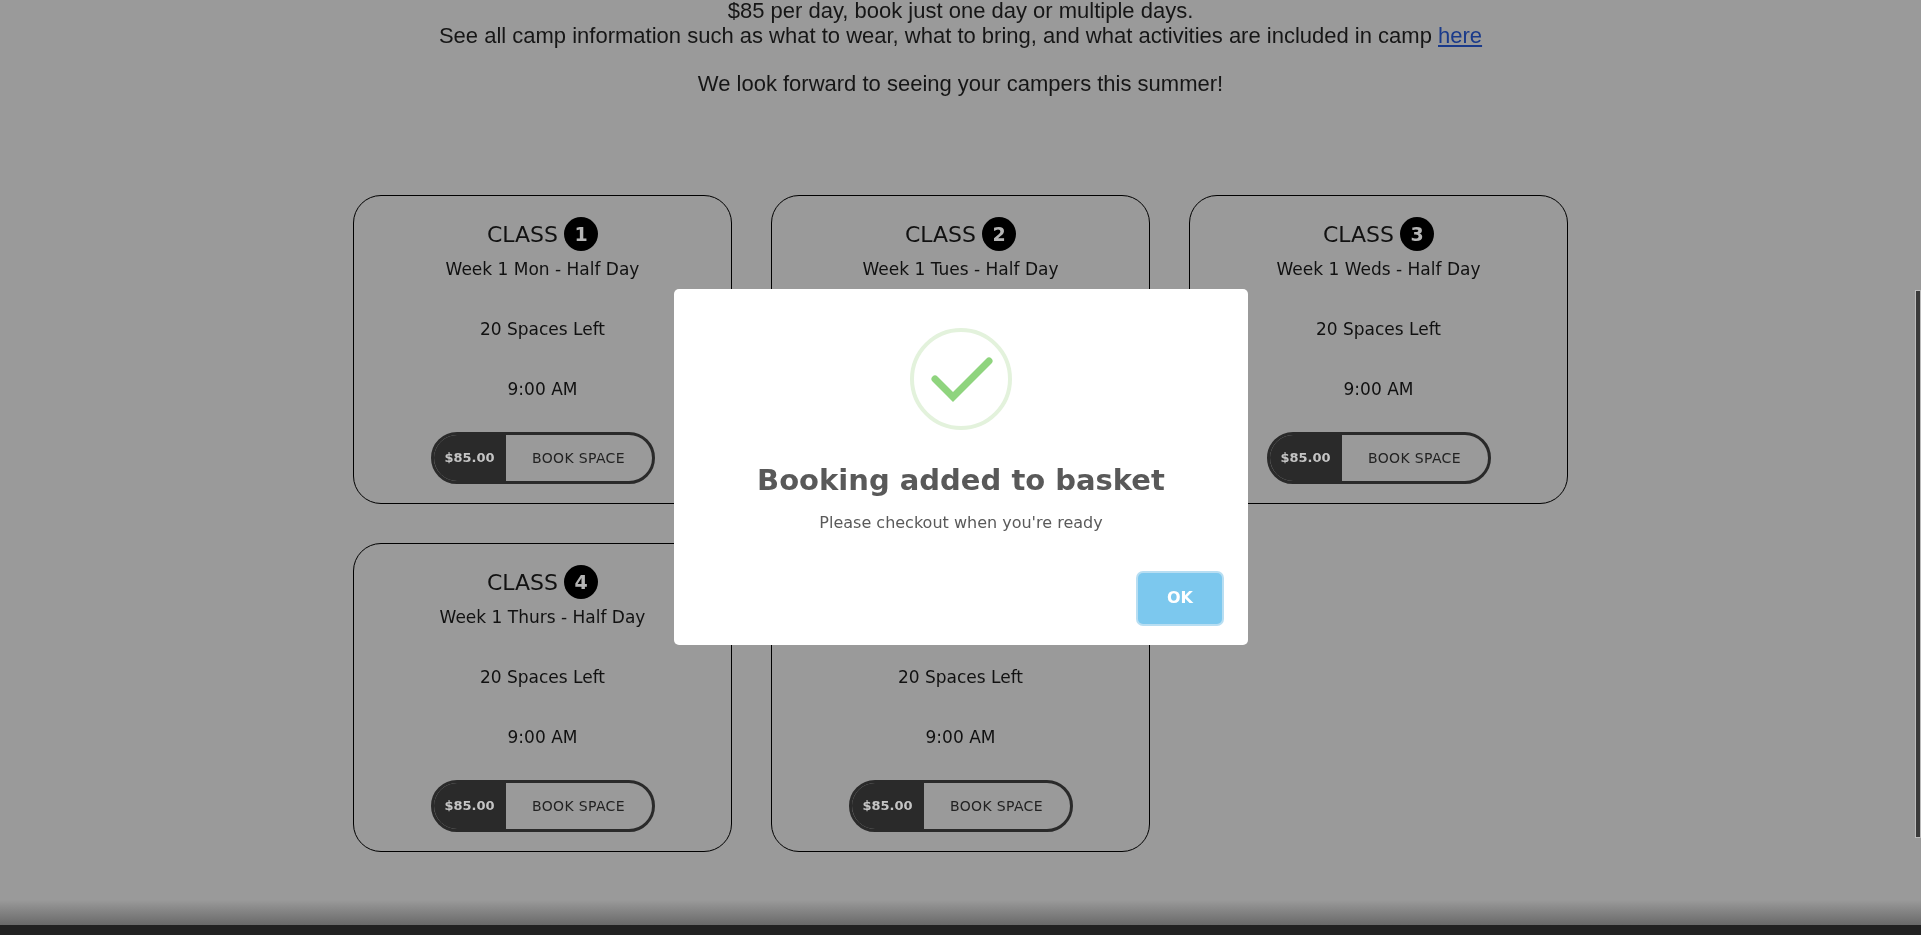 The width and height of the screenshot is (1921, 935). I want to click on check-circle-icon, so click(961, 379).